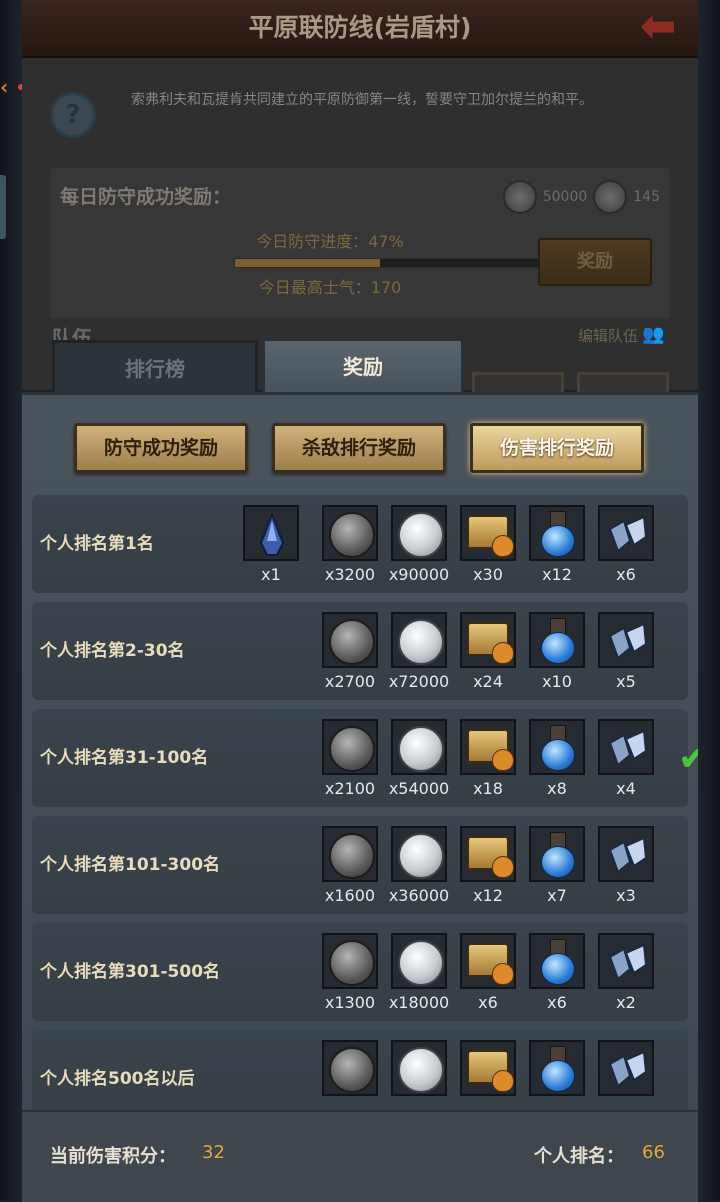 The width and height of the screenshot is (720, 1202). I want to click on item-quantity: x7, so click(557, 895).